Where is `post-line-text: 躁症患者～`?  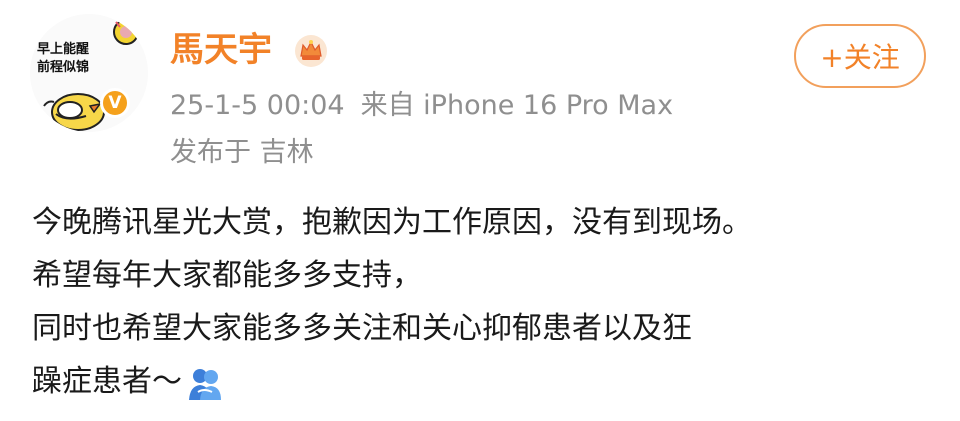
post-line-text: 躁症患者～ is located at coordinates (107, 381).